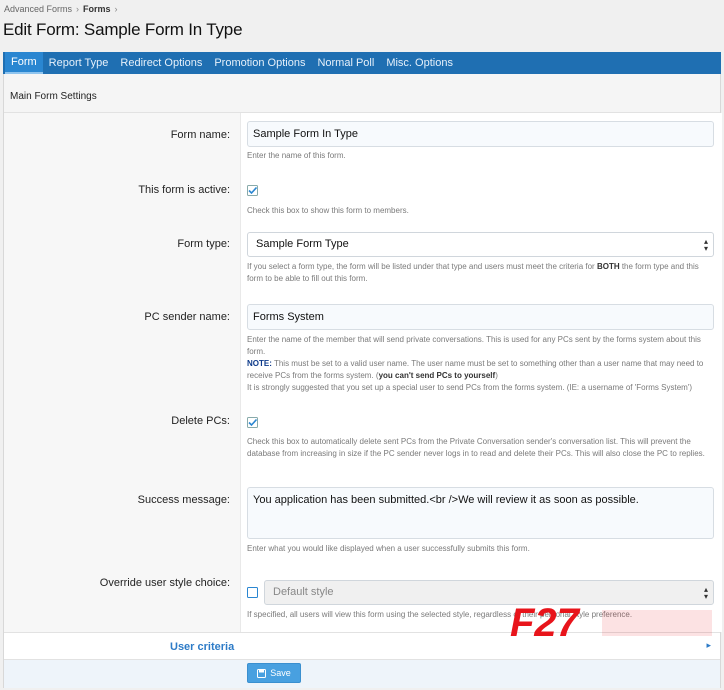 The height and width of the screenshot is (690, 724). What do you see at coordinates (184, 190) in the screenshot?
I see `active-label: This form is active:` at bounding box center [184, 190].